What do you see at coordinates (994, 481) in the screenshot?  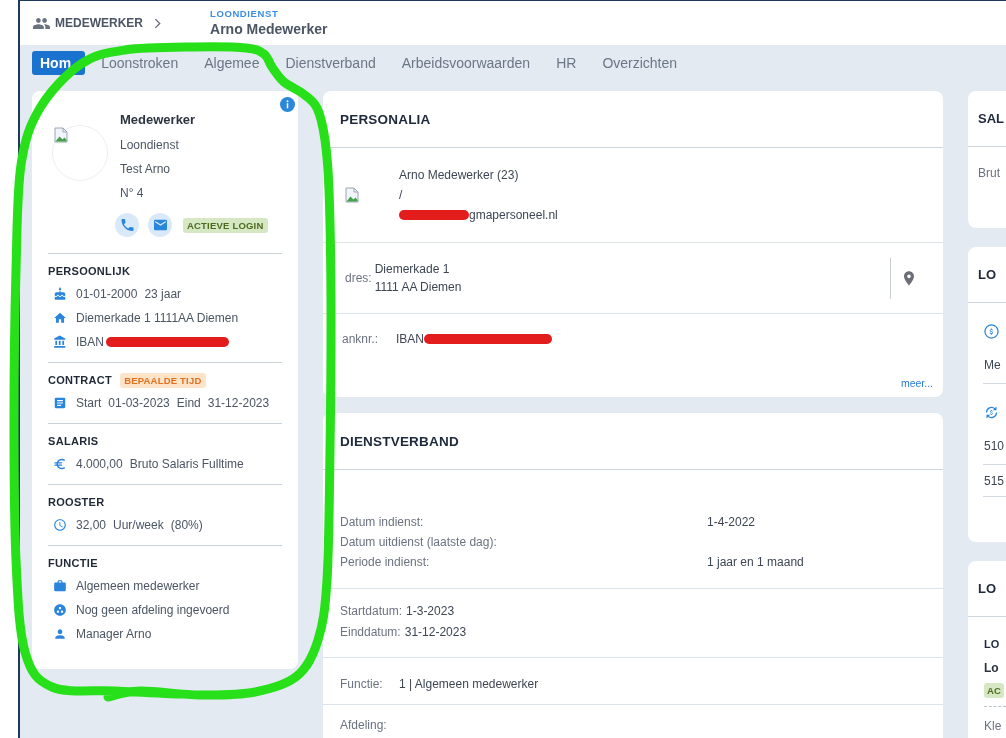 I see `list-text: 515` at bounding box center [994, 481].